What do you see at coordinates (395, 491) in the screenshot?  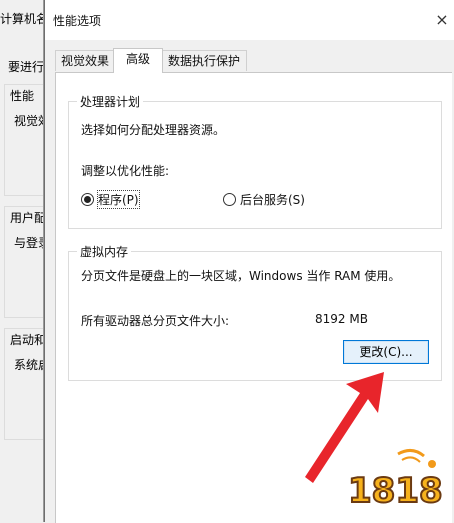 I see `watermark-text: 1818` at bounding box center [395, 491].